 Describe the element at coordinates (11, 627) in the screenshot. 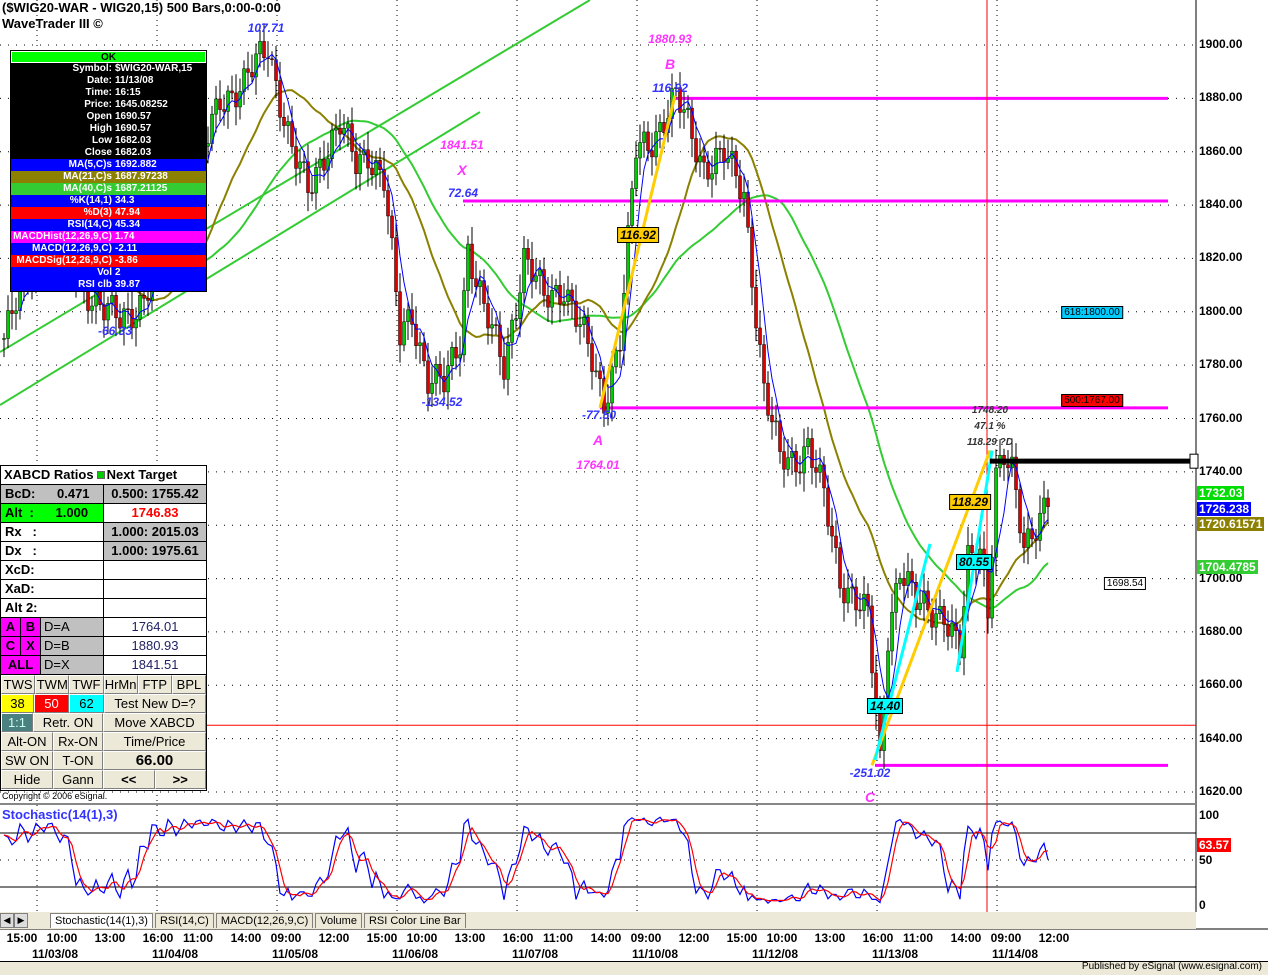

I see `point-button: A` at that location.